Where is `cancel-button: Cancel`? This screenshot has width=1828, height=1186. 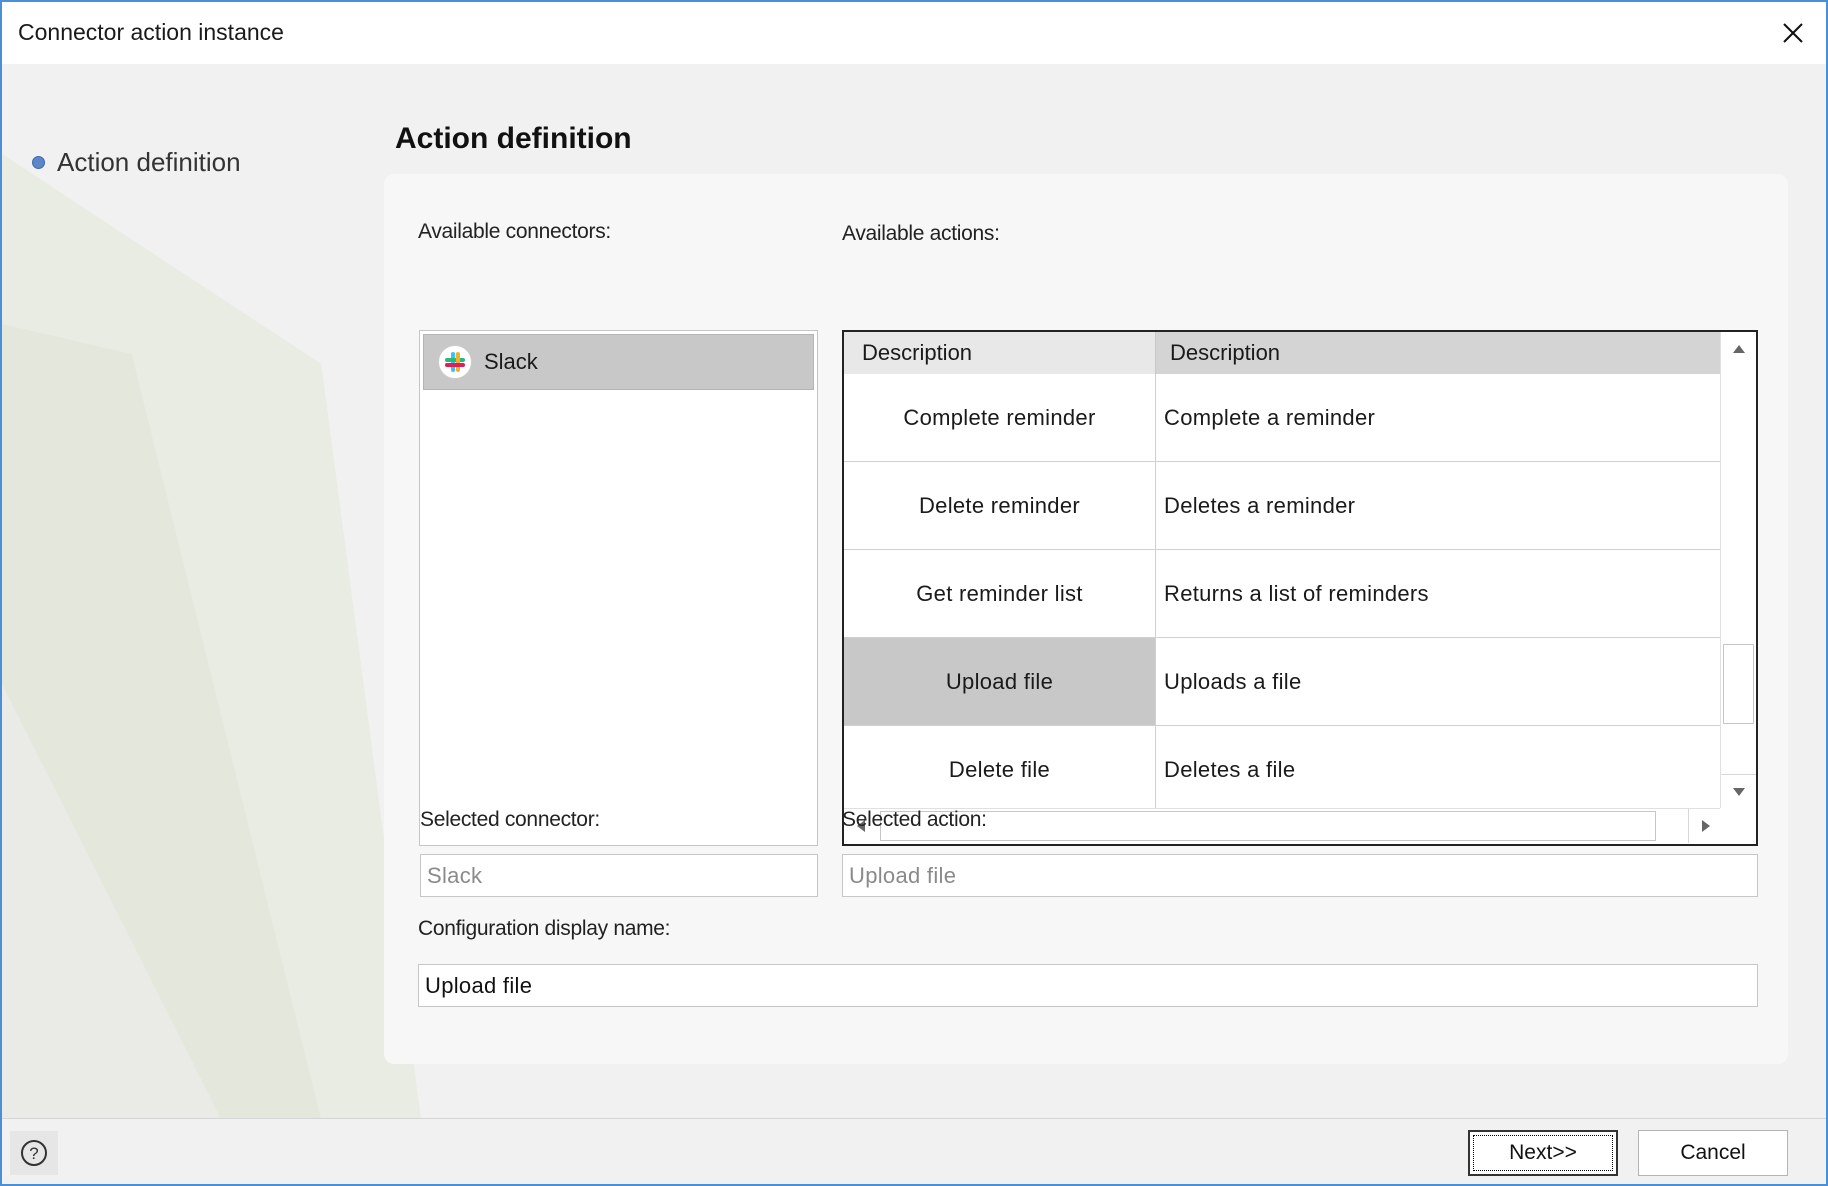 cancel-button: Cancel is located at coordinates (1713, 1153).